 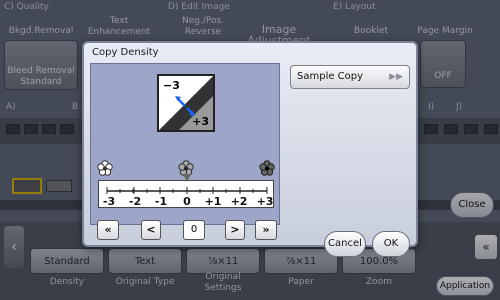 What do you see at coordinates (194, 230) in the screenshot?
I see `density-value-field: 0` at bounding box center [194, 230].